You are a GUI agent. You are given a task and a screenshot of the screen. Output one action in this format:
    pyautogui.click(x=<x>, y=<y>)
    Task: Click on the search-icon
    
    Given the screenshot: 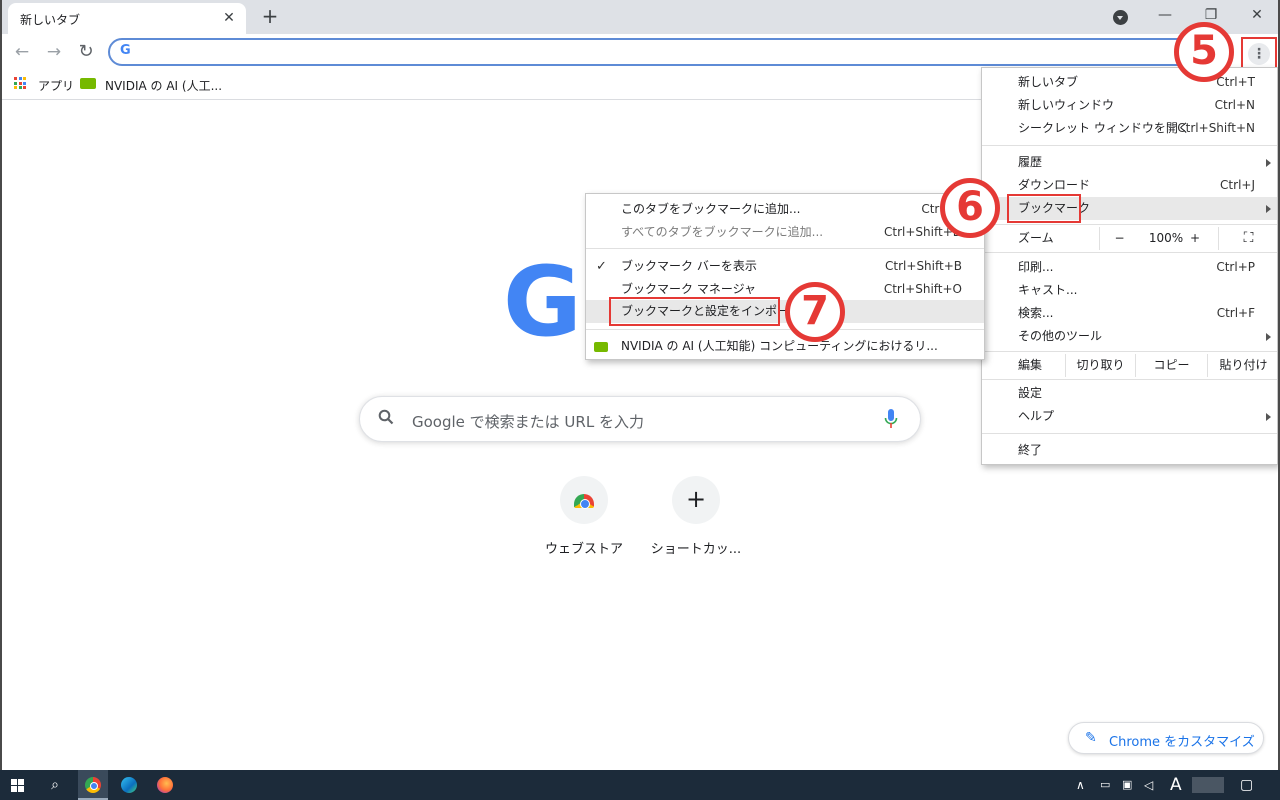 What is the action you would take?
    pyautogui.click(x=386, y=417)
    